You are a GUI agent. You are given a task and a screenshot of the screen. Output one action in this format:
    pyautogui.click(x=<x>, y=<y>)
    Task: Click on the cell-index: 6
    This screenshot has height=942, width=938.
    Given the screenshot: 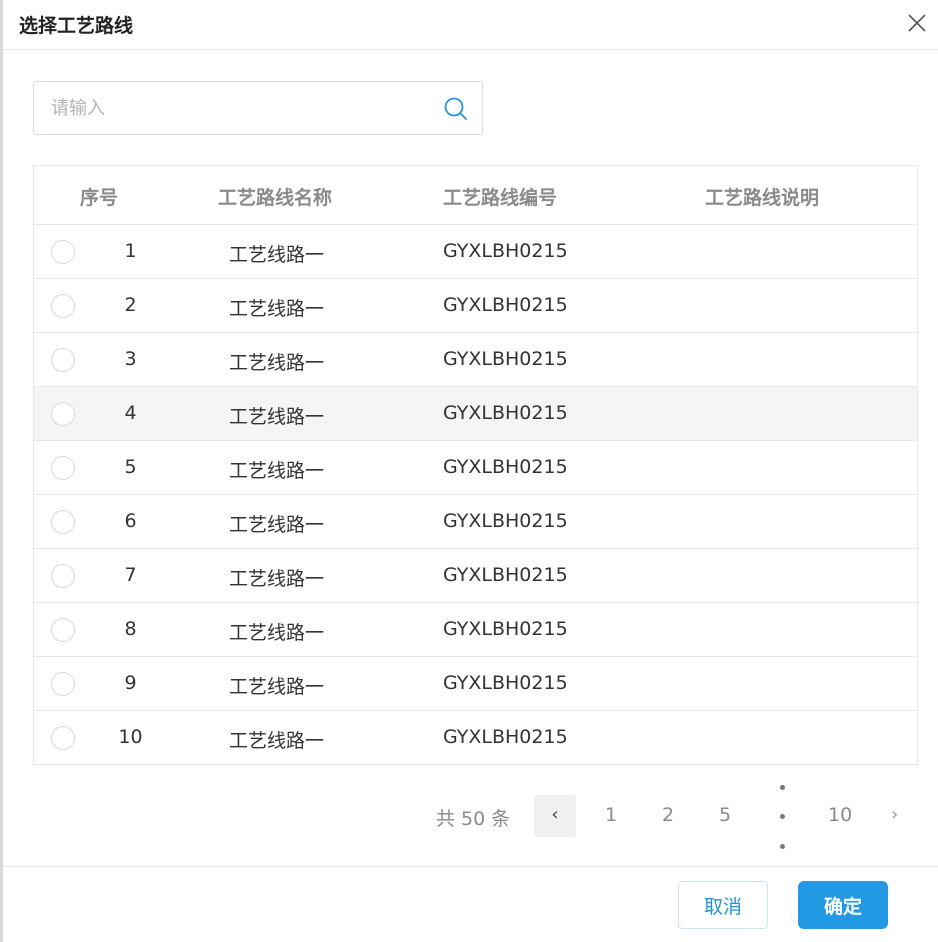 What is the action you would take?
    pyautogui.click(x=130, y=521)
    